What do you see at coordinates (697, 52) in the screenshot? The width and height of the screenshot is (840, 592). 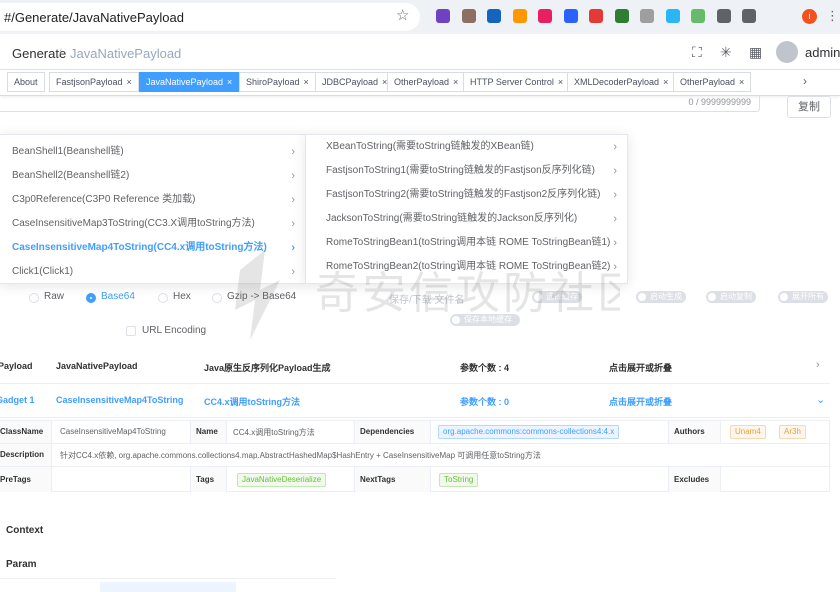 I see `fullscreen-icon: ⛶` at bounding box center [697, 52].